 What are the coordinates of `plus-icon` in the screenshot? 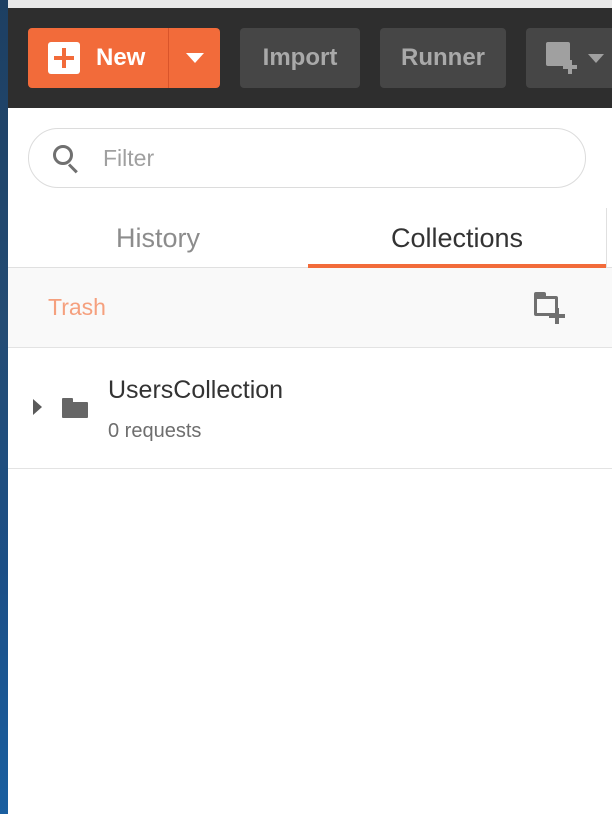 It's located at (64, 58).